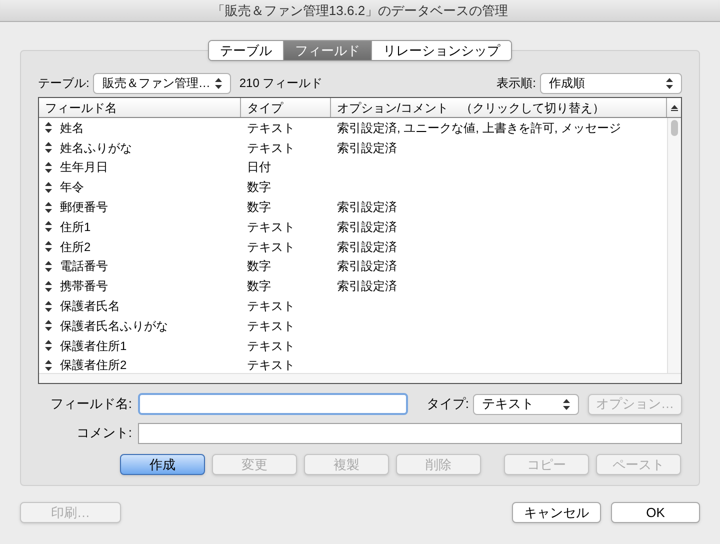  I want to click on tab: フィールド, so click(327, 50).